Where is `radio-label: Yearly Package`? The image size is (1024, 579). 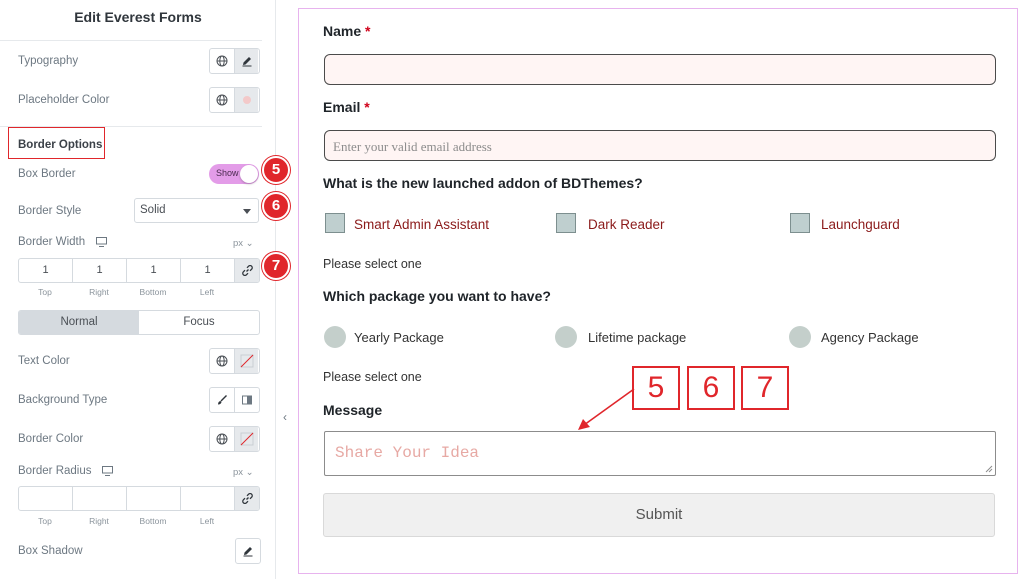 radio-label: Yearly Package is located at coordinates (399, 337).